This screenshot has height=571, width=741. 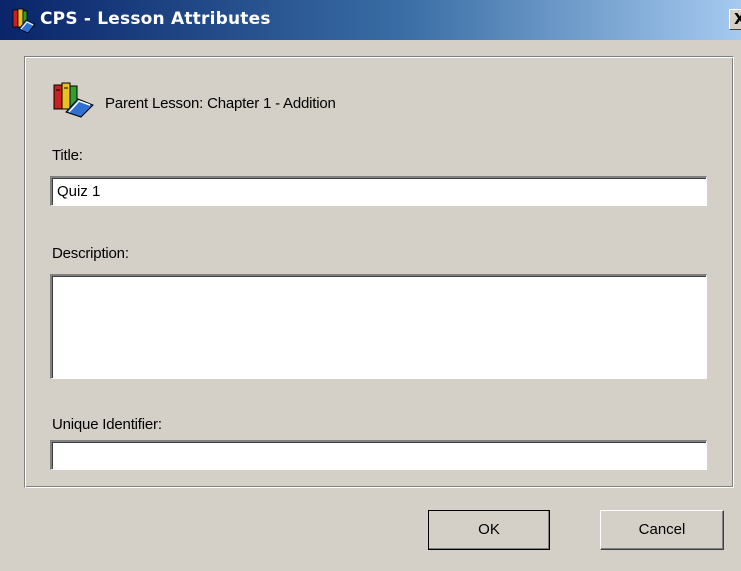 What do you see at coordinates (155, 19) in the screenshot?
I see `window-title: CPS - Lesson Attributes` at bounding box center [155, 19].